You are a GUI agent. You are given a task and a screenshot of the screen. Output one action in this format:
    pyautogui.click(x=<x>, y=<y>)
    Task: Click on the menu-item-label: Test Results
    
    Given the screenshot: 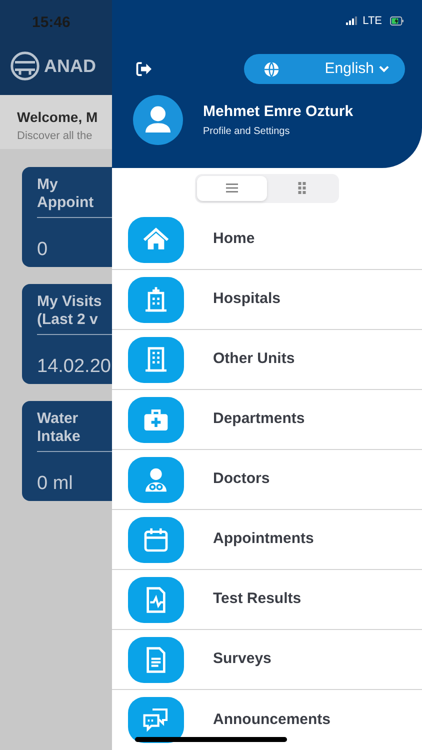 What is the action you would take?
    pyautogui.click(x=257, y=599)
    